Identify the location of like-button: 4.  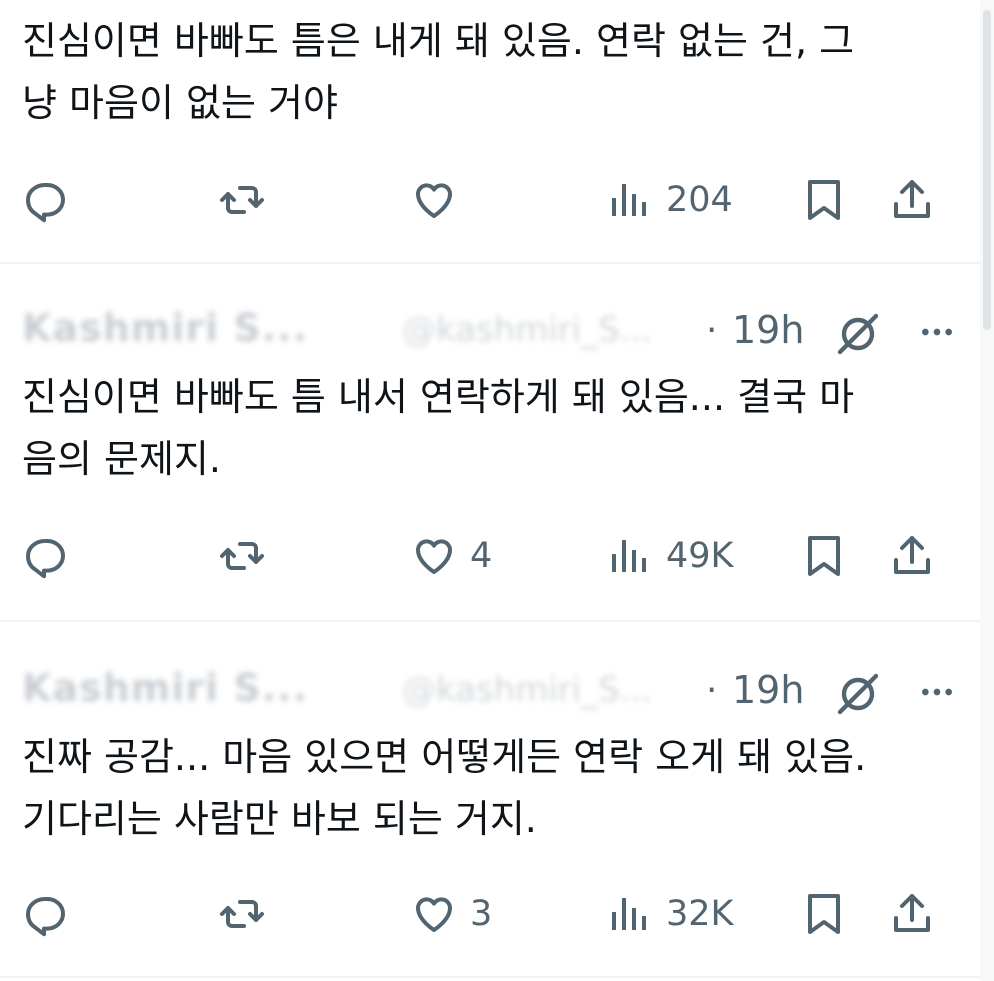
(451, 556).